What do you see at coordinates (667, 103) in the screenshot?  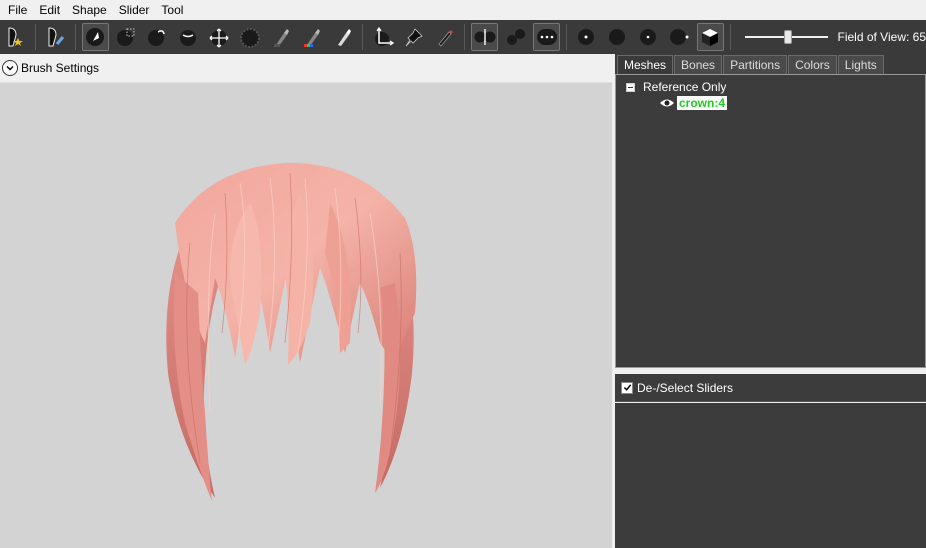 I see `eye-icon` at bounding box center [667, 103].